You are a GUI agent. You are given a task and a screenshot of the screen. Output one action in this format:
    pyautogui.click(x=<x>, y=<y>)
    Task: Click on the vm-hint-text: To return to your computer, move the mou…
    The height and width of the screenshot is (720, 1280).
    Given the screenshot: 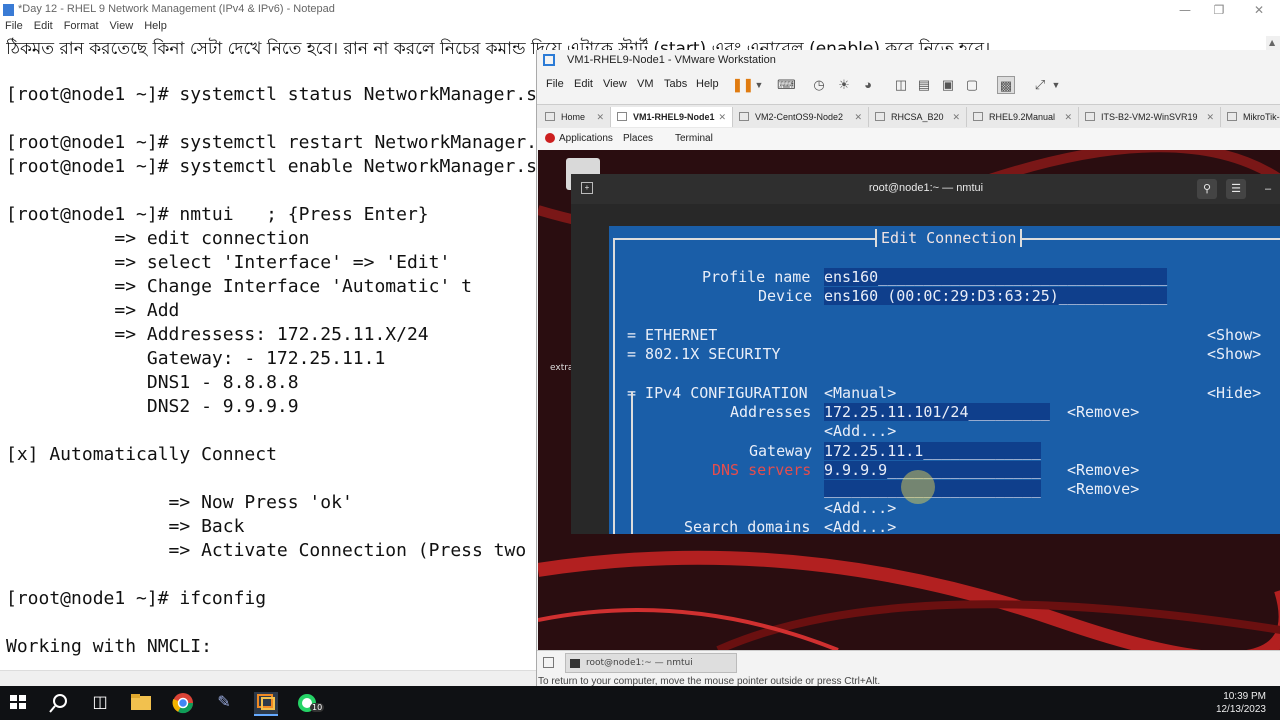 What is the action you would take?
    pyautogui.click(x=709, y=681)
    